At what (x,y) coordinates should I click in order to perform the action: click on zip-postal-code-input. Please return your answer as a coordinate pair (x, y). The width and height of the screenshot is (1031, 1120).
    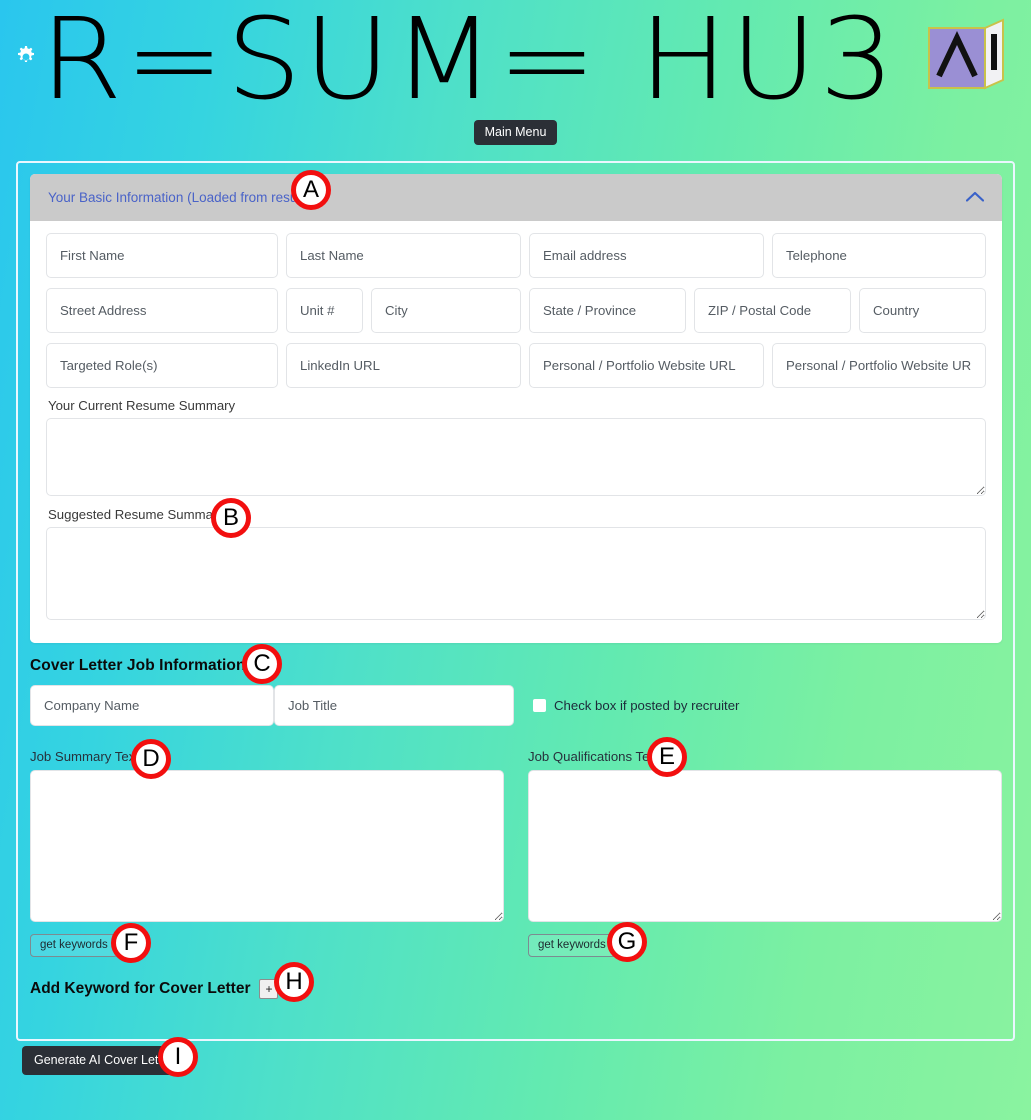
    Looking at the image, I should click on (772, 310).